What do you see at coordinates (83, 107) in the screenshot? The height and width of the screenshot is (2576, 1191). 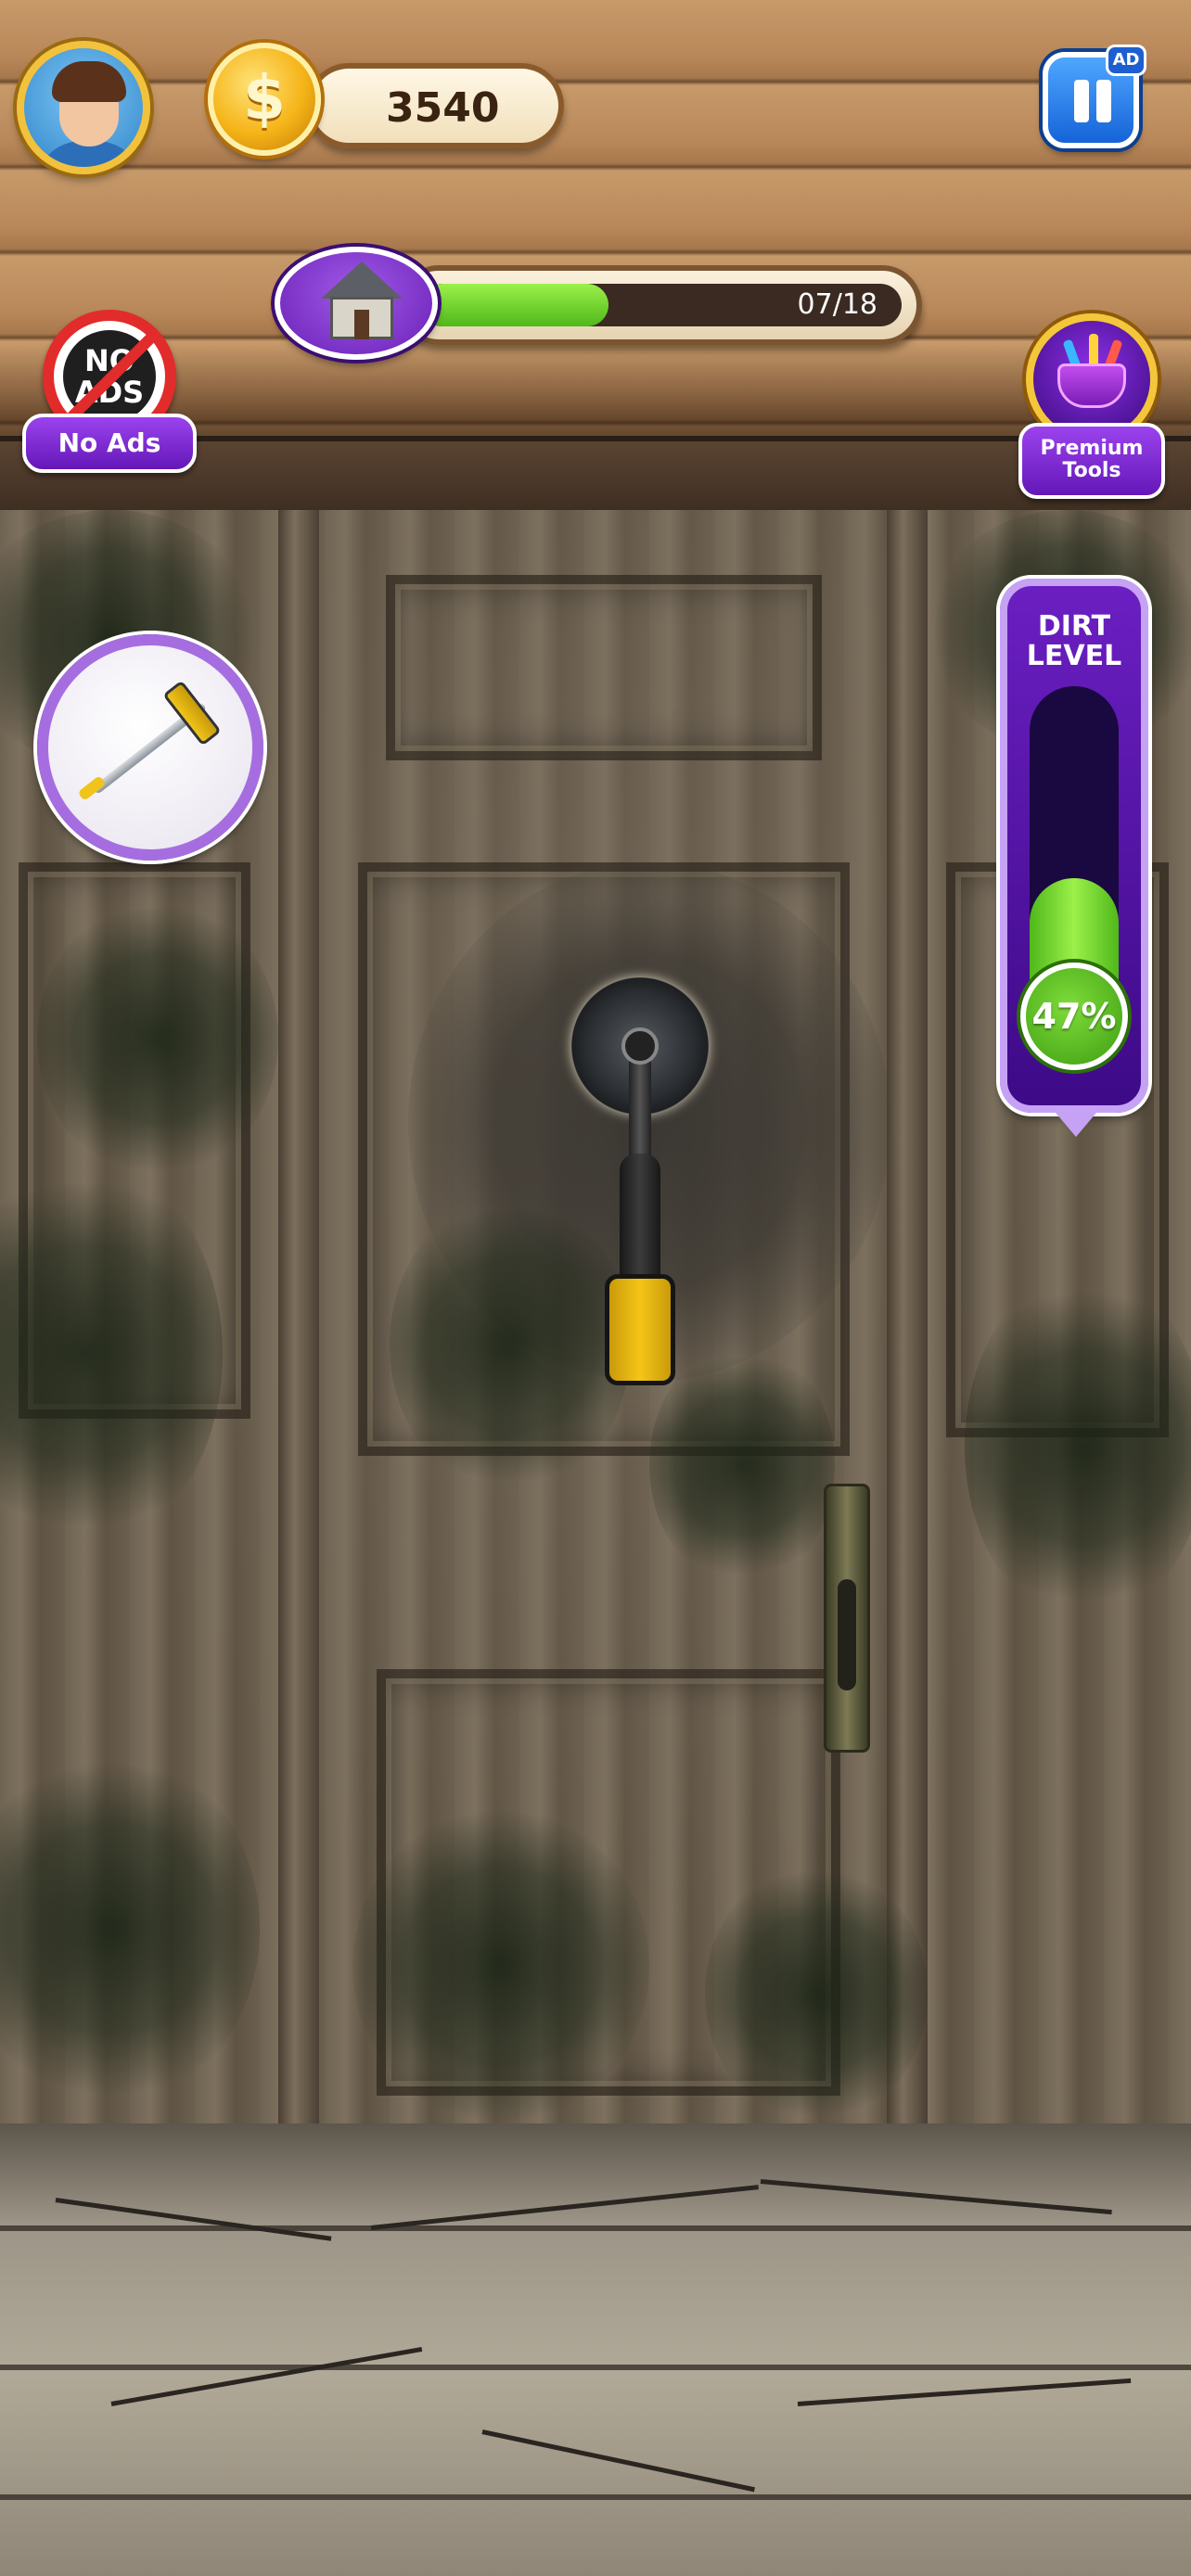 I see `player-avatar` at bounding box center [83, 107].